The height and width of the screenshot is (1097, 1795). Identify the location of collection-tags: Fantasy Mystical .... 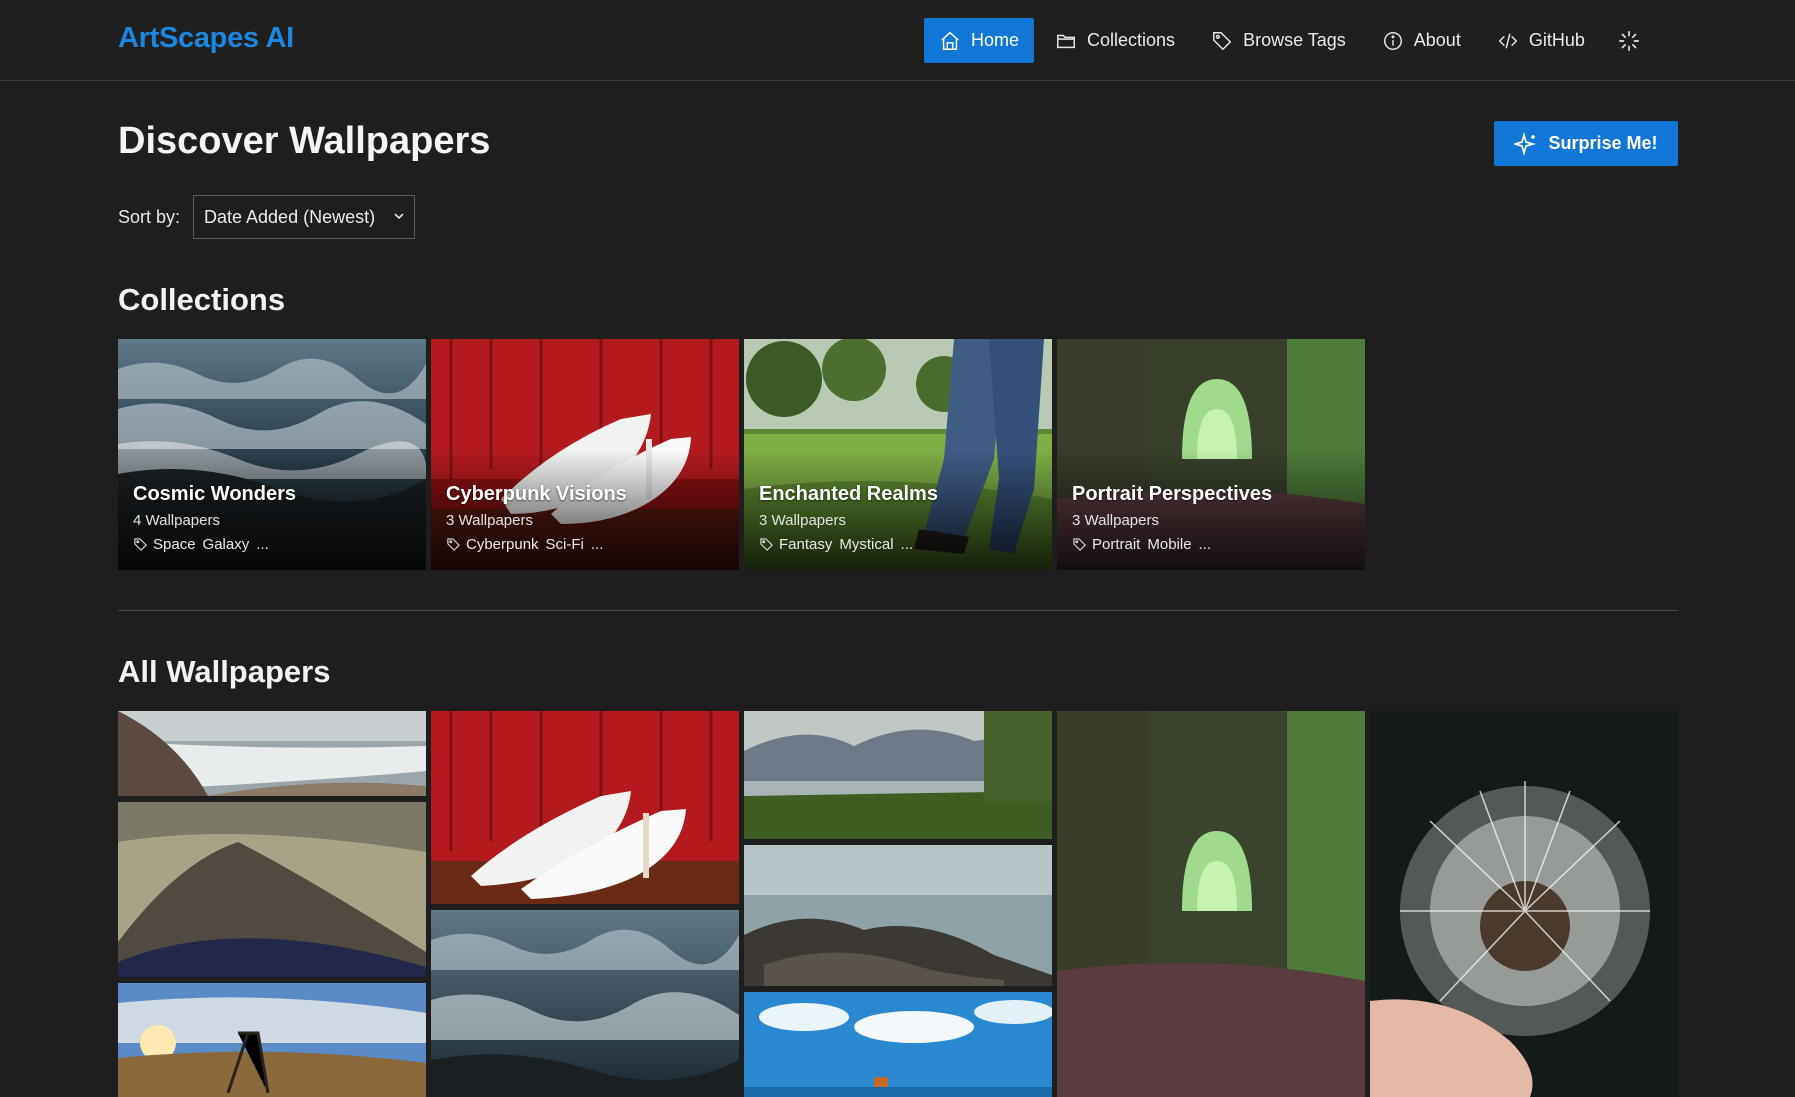
(839, 544).